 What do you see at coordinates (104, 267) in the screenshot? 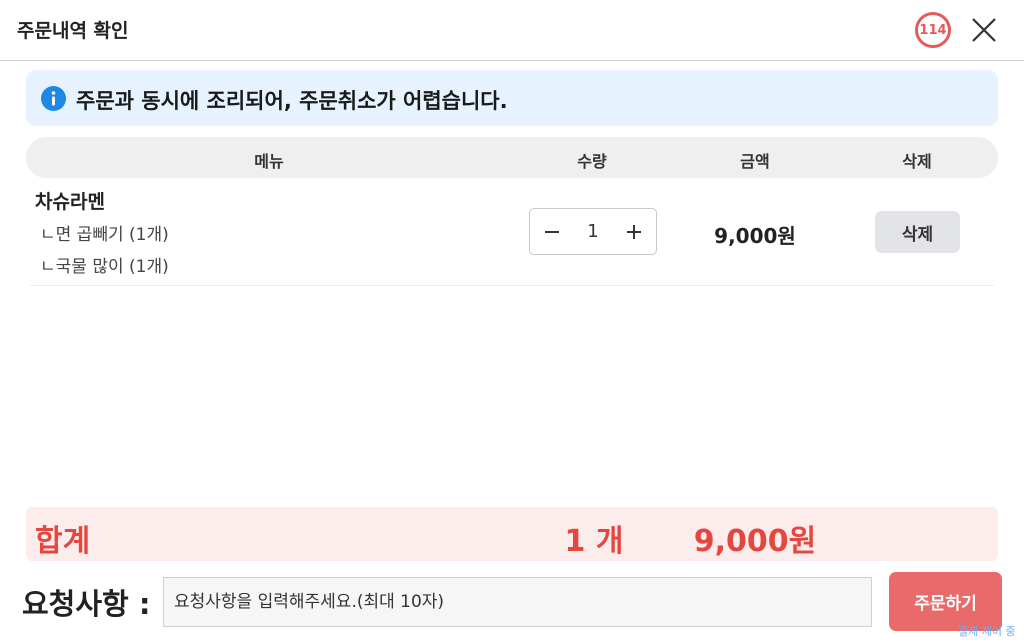
I see `item-option: ㄴ국물 많이 (1개)` at bounding box center [104, 267].